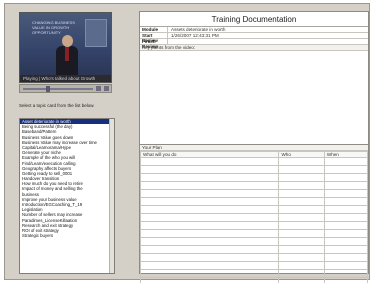 Image resolution: width=374 pixels, height=283 pixels. Describe the element at coordinates (96, 33) in the screenshot. I see `presentation-board` at that location.